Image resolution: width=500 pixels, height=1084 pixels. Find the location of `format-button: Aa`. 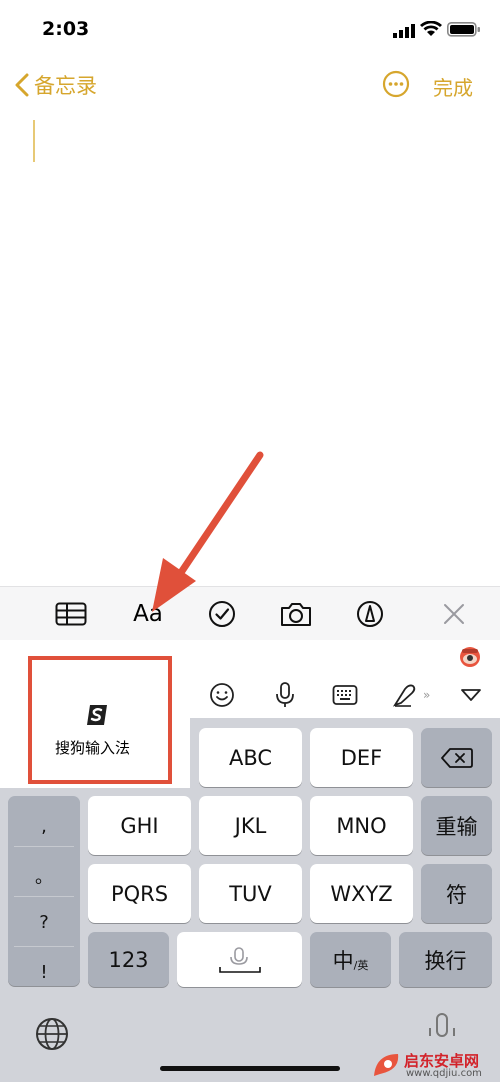

format-button: Aa is located at coordinates (148, 613).